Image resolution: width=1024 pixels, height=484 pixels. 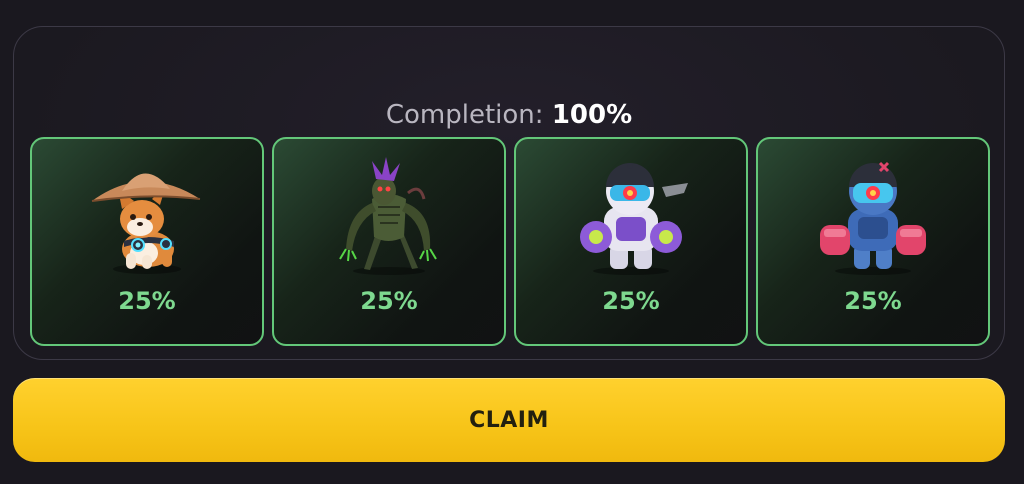 What do you see at coordinates (464, 115) in the screenshot?
I see `completion-label: Completion:` at bounding box center [464, 115].